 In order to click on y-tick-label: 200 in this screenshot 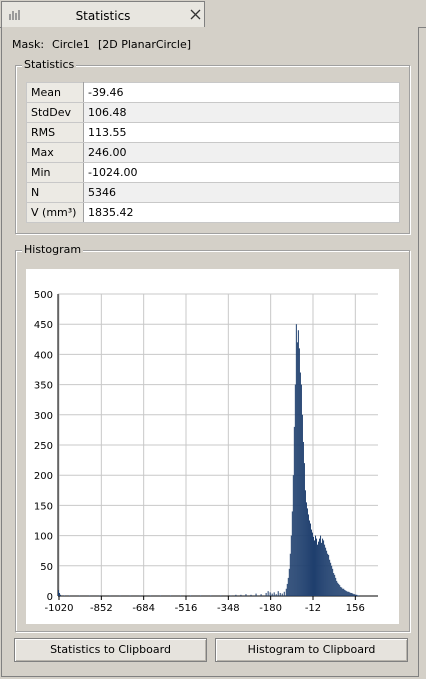, I will do `click(43, 476)`.